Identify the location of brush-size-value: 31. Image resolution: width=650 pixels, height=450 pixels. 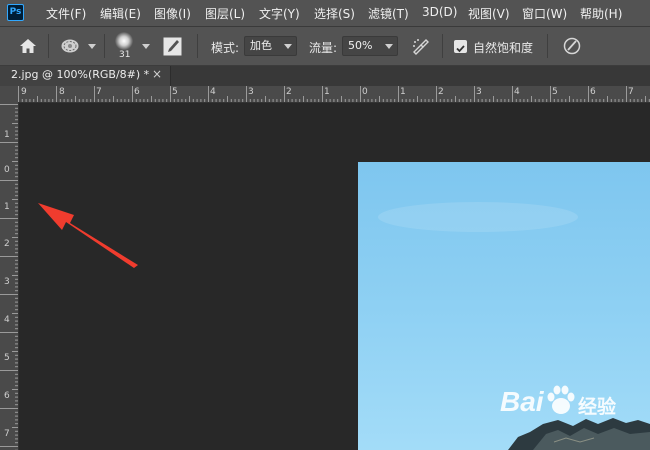
(125, 55).